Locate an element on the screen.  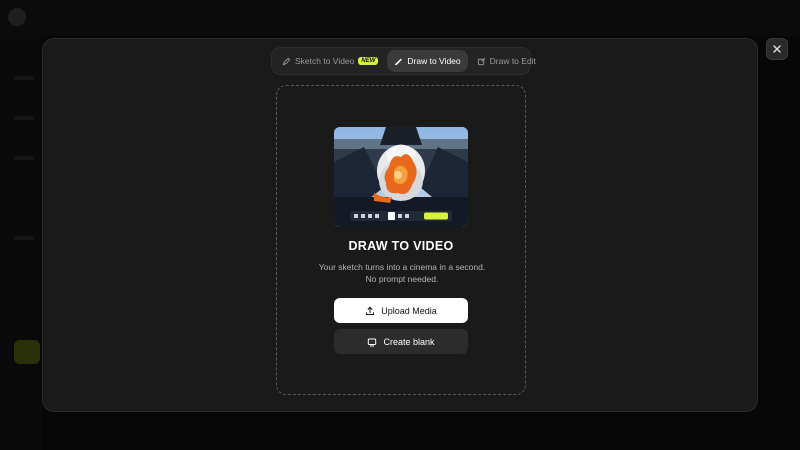
tab-label: Draw to Edit is located at coordinates (512, 61).